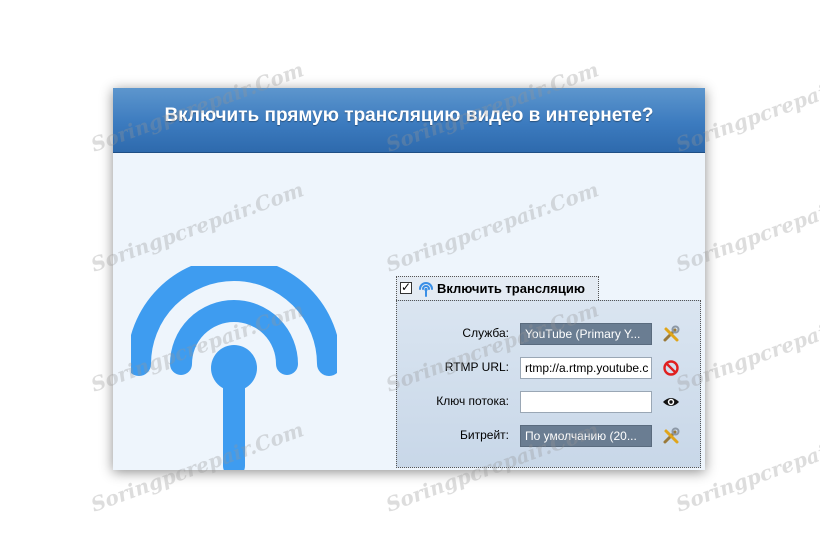  What do you see at coordinates (484, 435) in the screenshot?
I see `bitrate-label: Битрейт:` at bounding box center [484, 435].